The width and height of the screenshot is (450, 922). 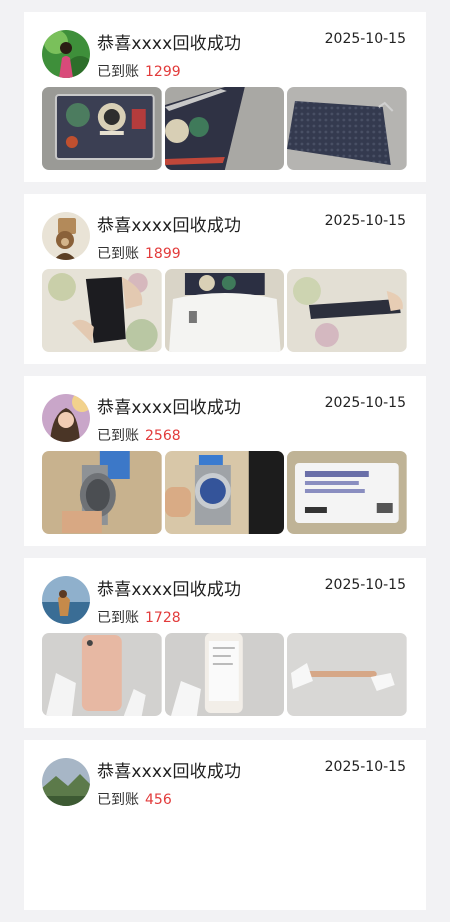 I want to click on warranty-card-photo, so click(x=347, y=492).